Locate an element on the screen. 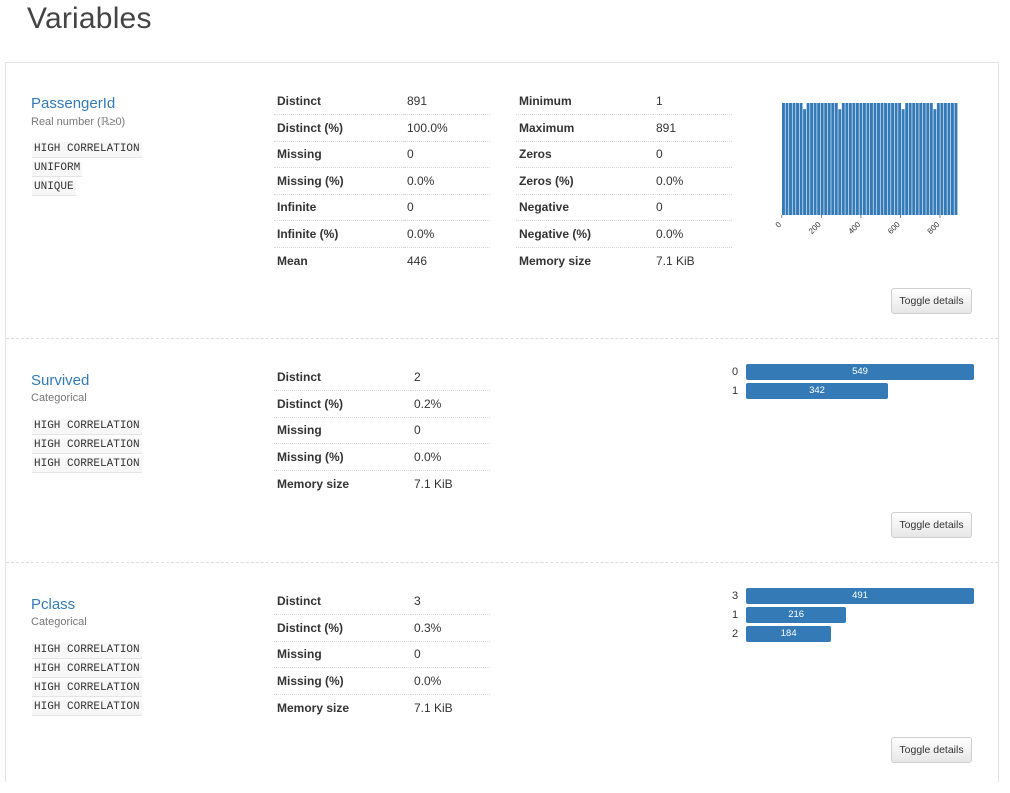 The image size is (1010, 793). category-row: 0 549 is located at coordinates (853, 372).